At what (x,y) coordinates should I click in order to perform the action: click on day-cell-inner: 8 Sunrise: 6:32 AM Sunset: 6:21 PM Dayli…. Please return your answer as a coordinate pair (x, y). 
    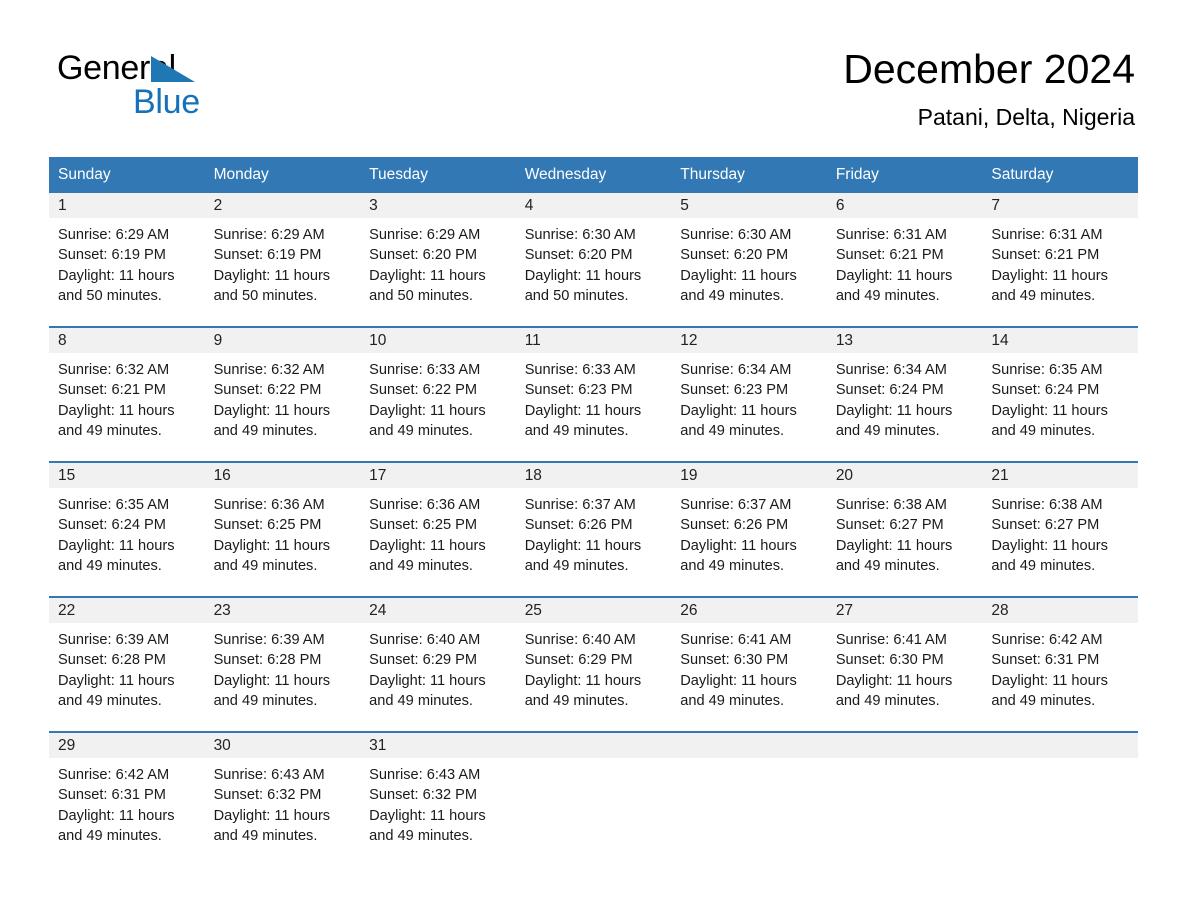
    Looking at the image, I should click on (127, 394).